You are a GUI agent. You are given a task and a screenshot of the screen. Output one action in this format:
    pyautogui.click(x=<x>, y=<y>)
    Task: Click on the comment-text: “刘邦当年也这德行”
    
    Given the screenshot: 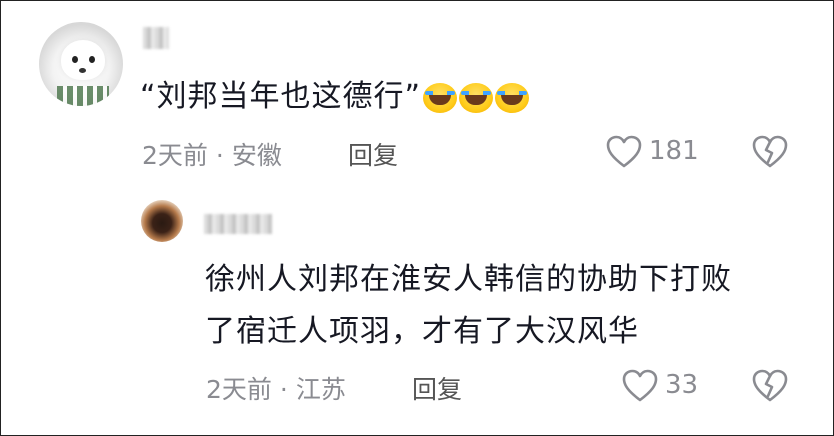 What is the action you would take?
    pyautogui.click(x=335, y=97)
    